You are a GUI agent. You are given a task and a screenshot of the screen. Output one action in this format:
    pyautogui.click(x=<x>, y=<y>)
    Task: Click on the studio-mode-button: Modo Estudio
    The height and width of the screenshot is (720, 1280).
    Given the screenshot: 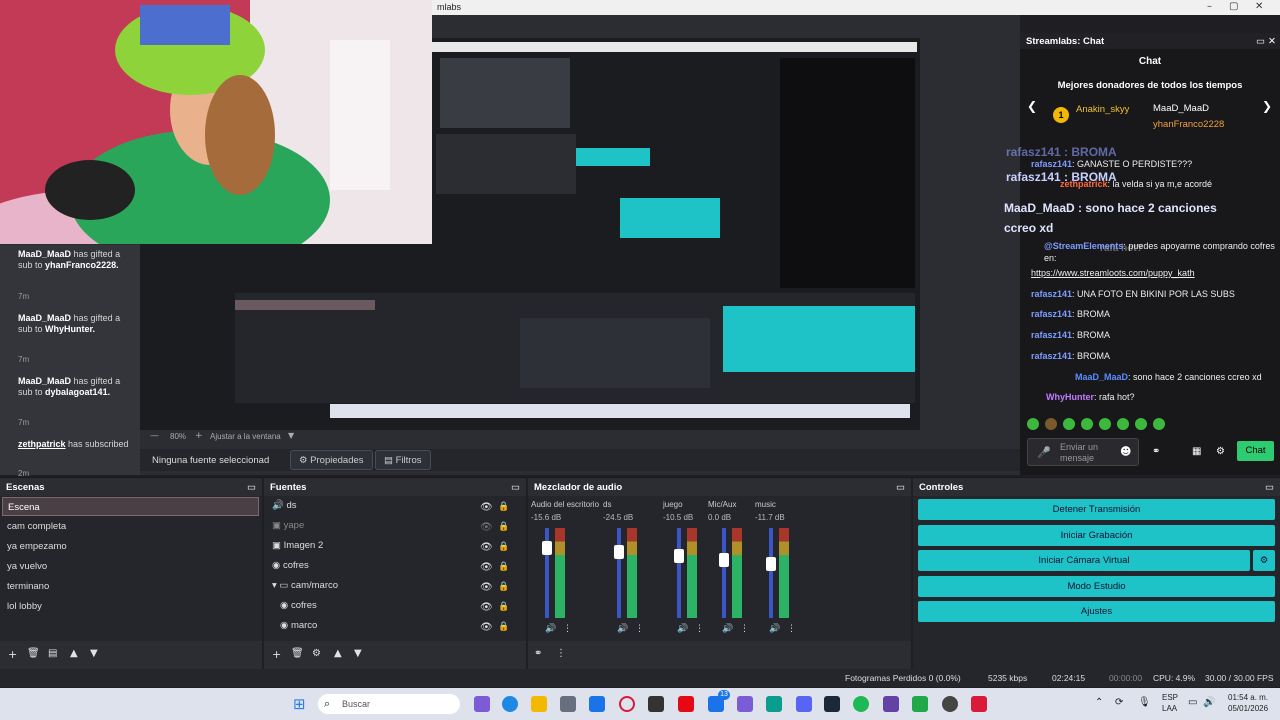 What is the action you would take?
    pyautogui.click(x=1096, y=586)
    